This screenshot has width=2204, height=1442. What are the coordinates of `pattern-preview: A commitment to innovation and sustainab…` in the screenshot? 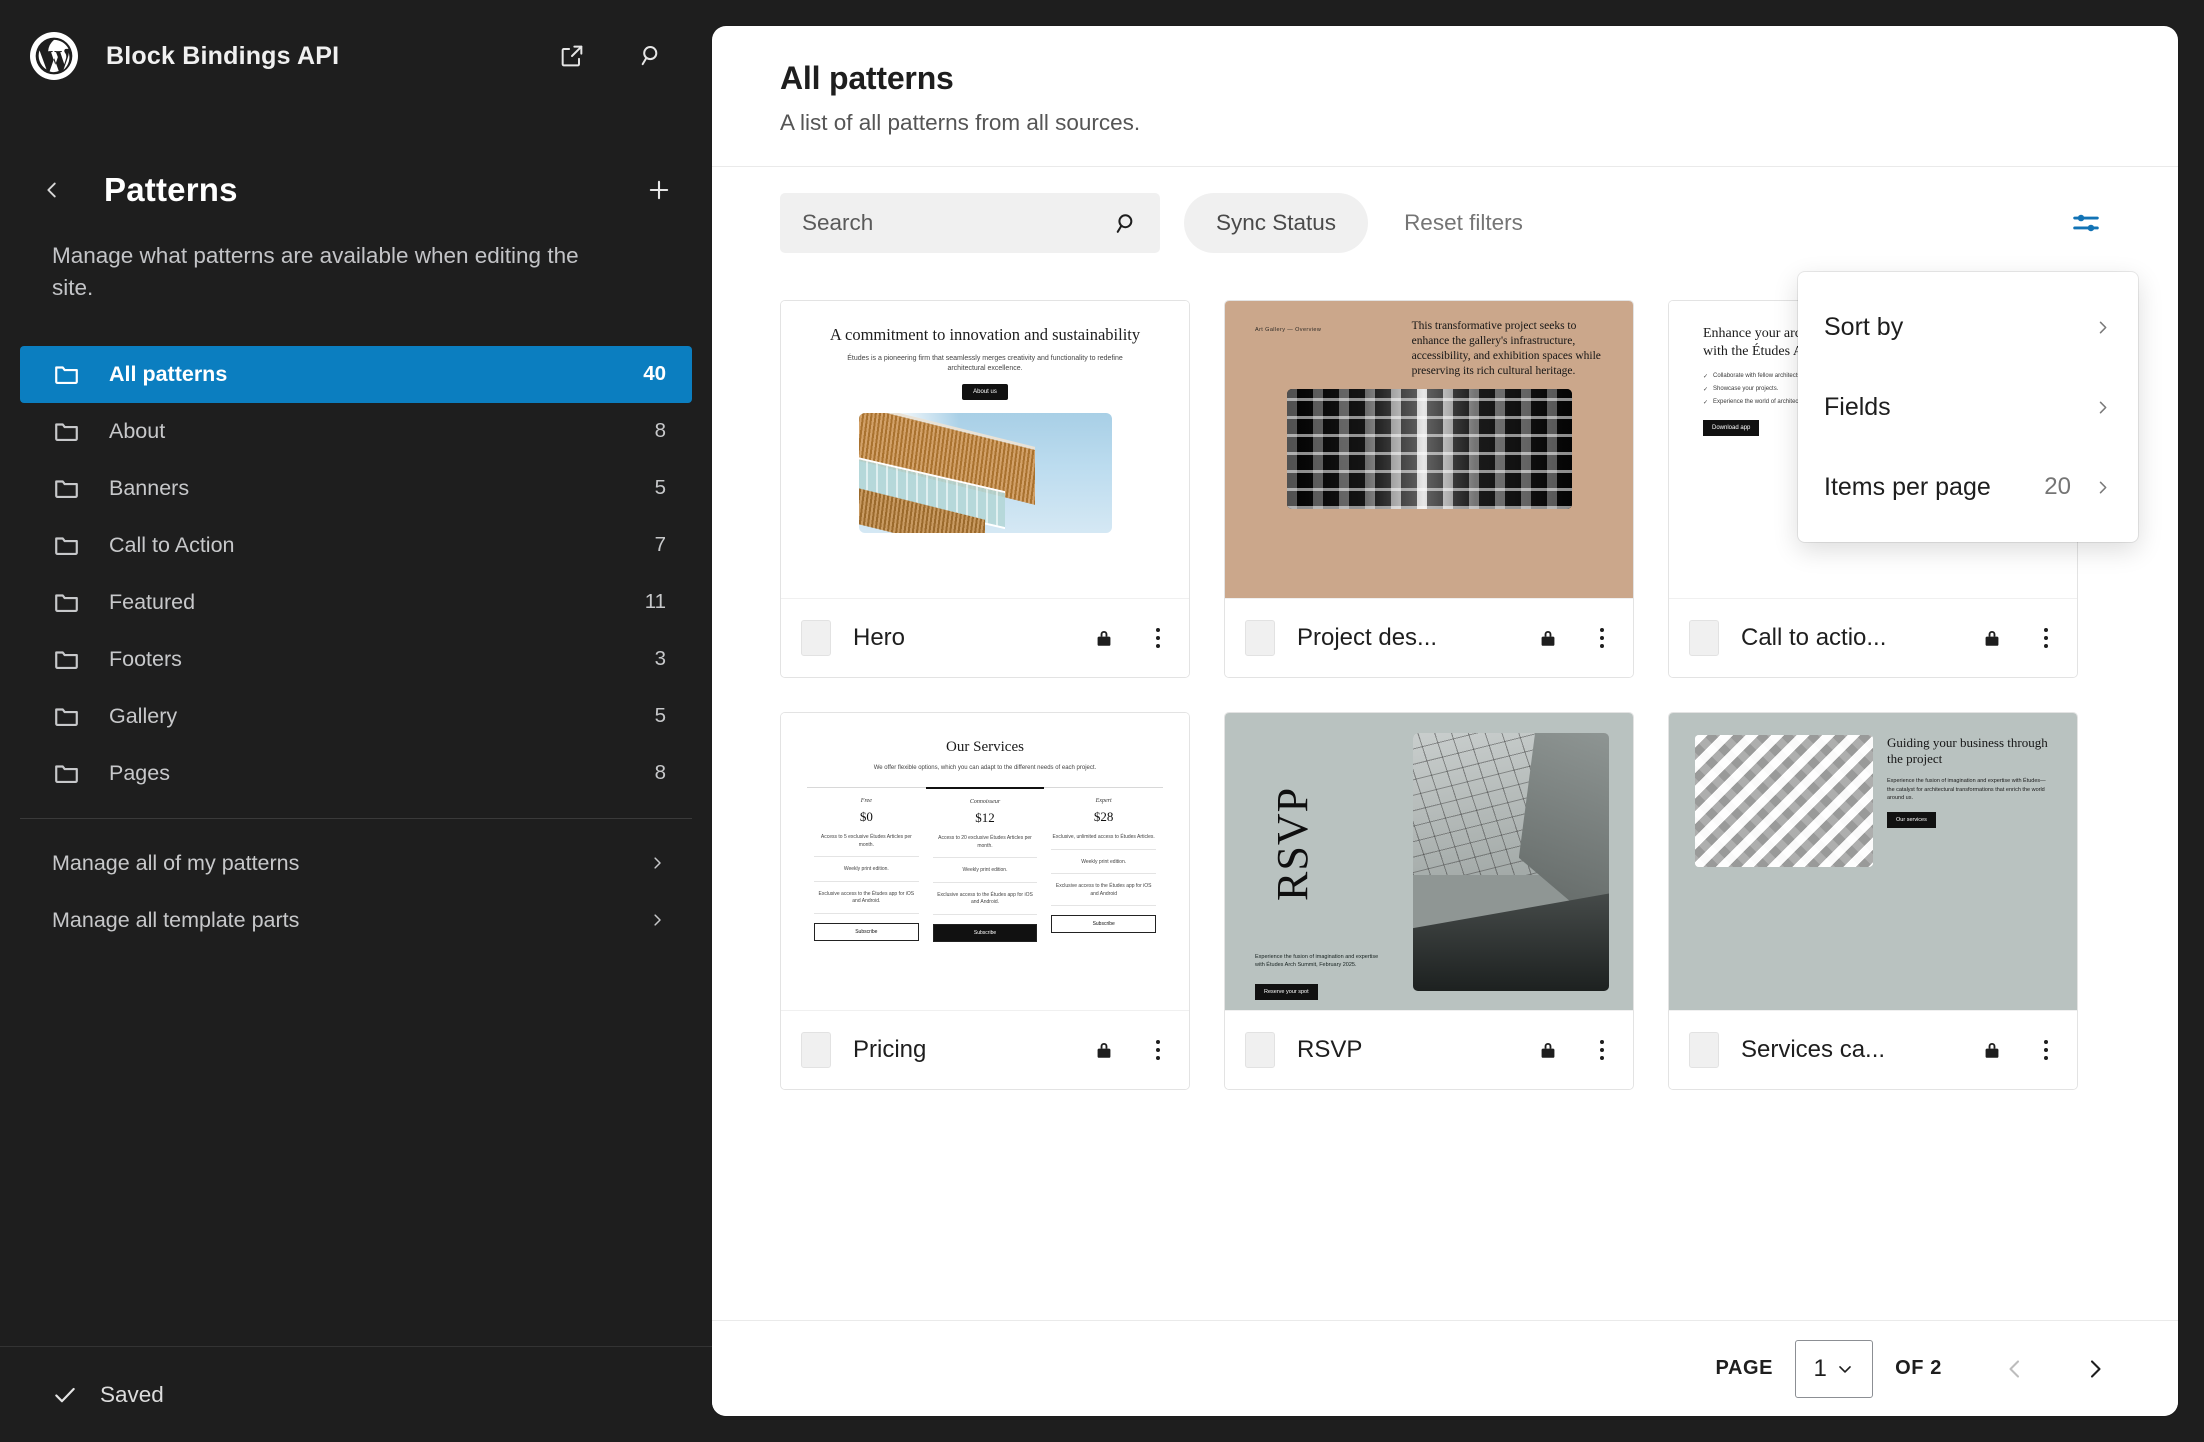 It's located at (985, 450).